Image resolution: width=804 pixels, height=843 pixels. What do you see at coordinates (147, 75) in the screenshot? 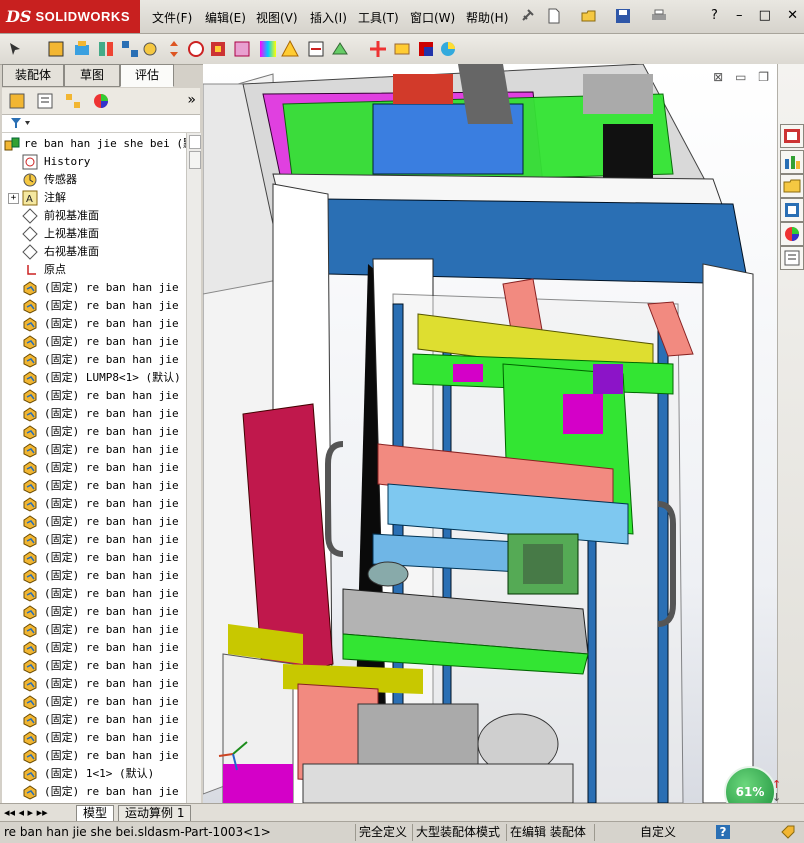
I see `tab-evaluate: 评估` at bounding box center [147, 75].